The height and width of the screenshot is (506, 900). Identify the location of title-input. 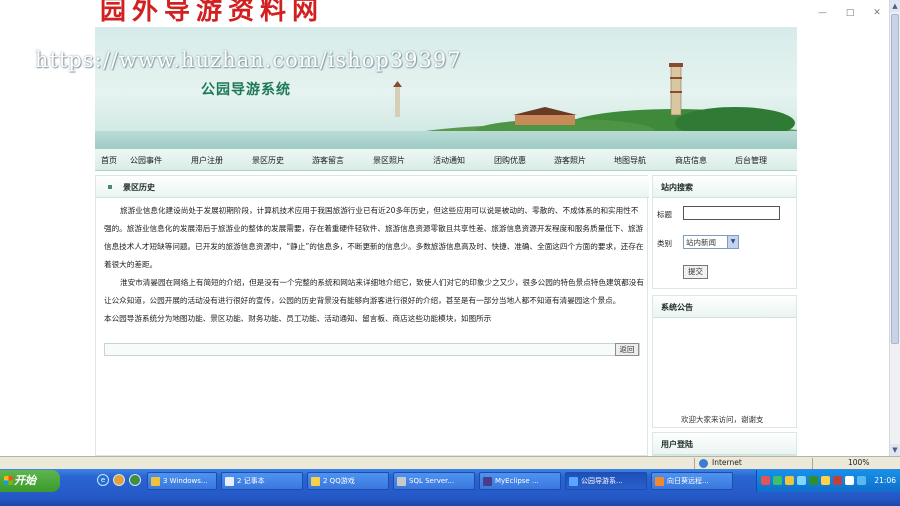
(731, 213).